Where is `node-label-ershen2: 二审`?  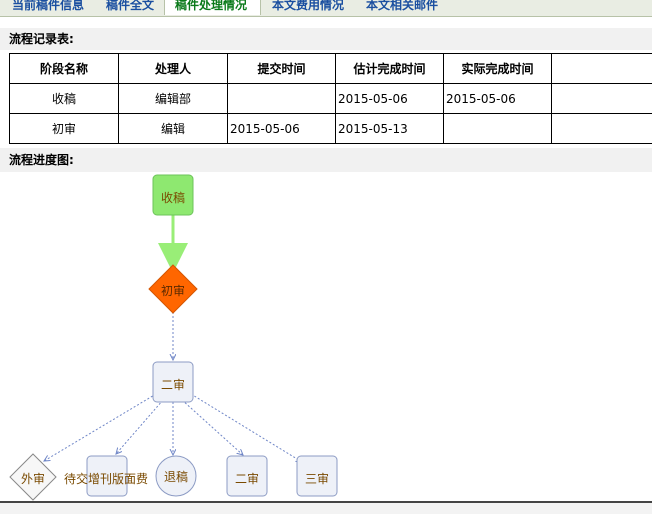 node-label-ershen2: 二审 is located at coordinates (247, 478).